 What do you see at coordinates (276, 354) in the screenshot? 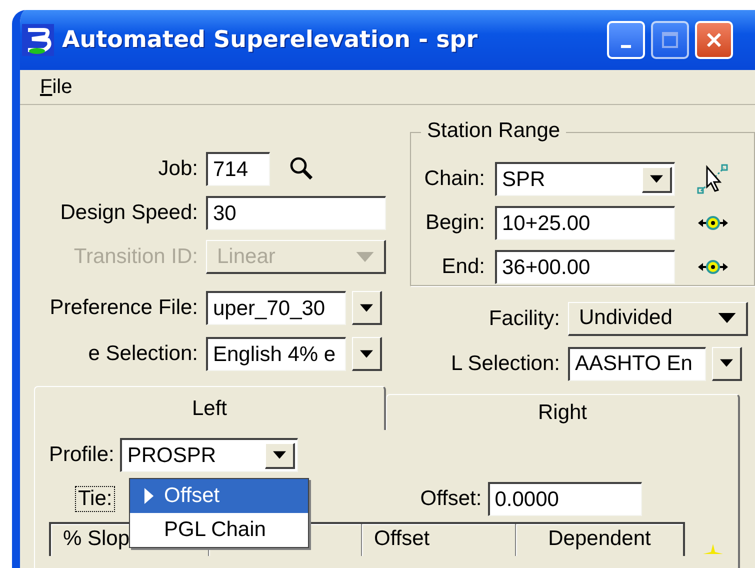
I see `input-field: English 4% e` at bounding box center [276, 354].